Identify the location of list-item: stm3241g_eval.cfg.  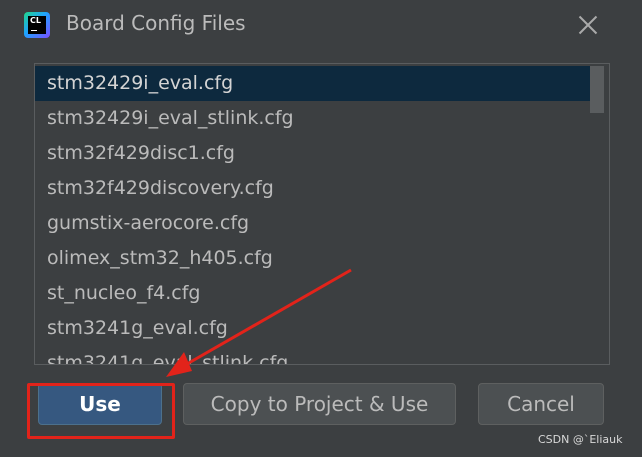
(315, 328).